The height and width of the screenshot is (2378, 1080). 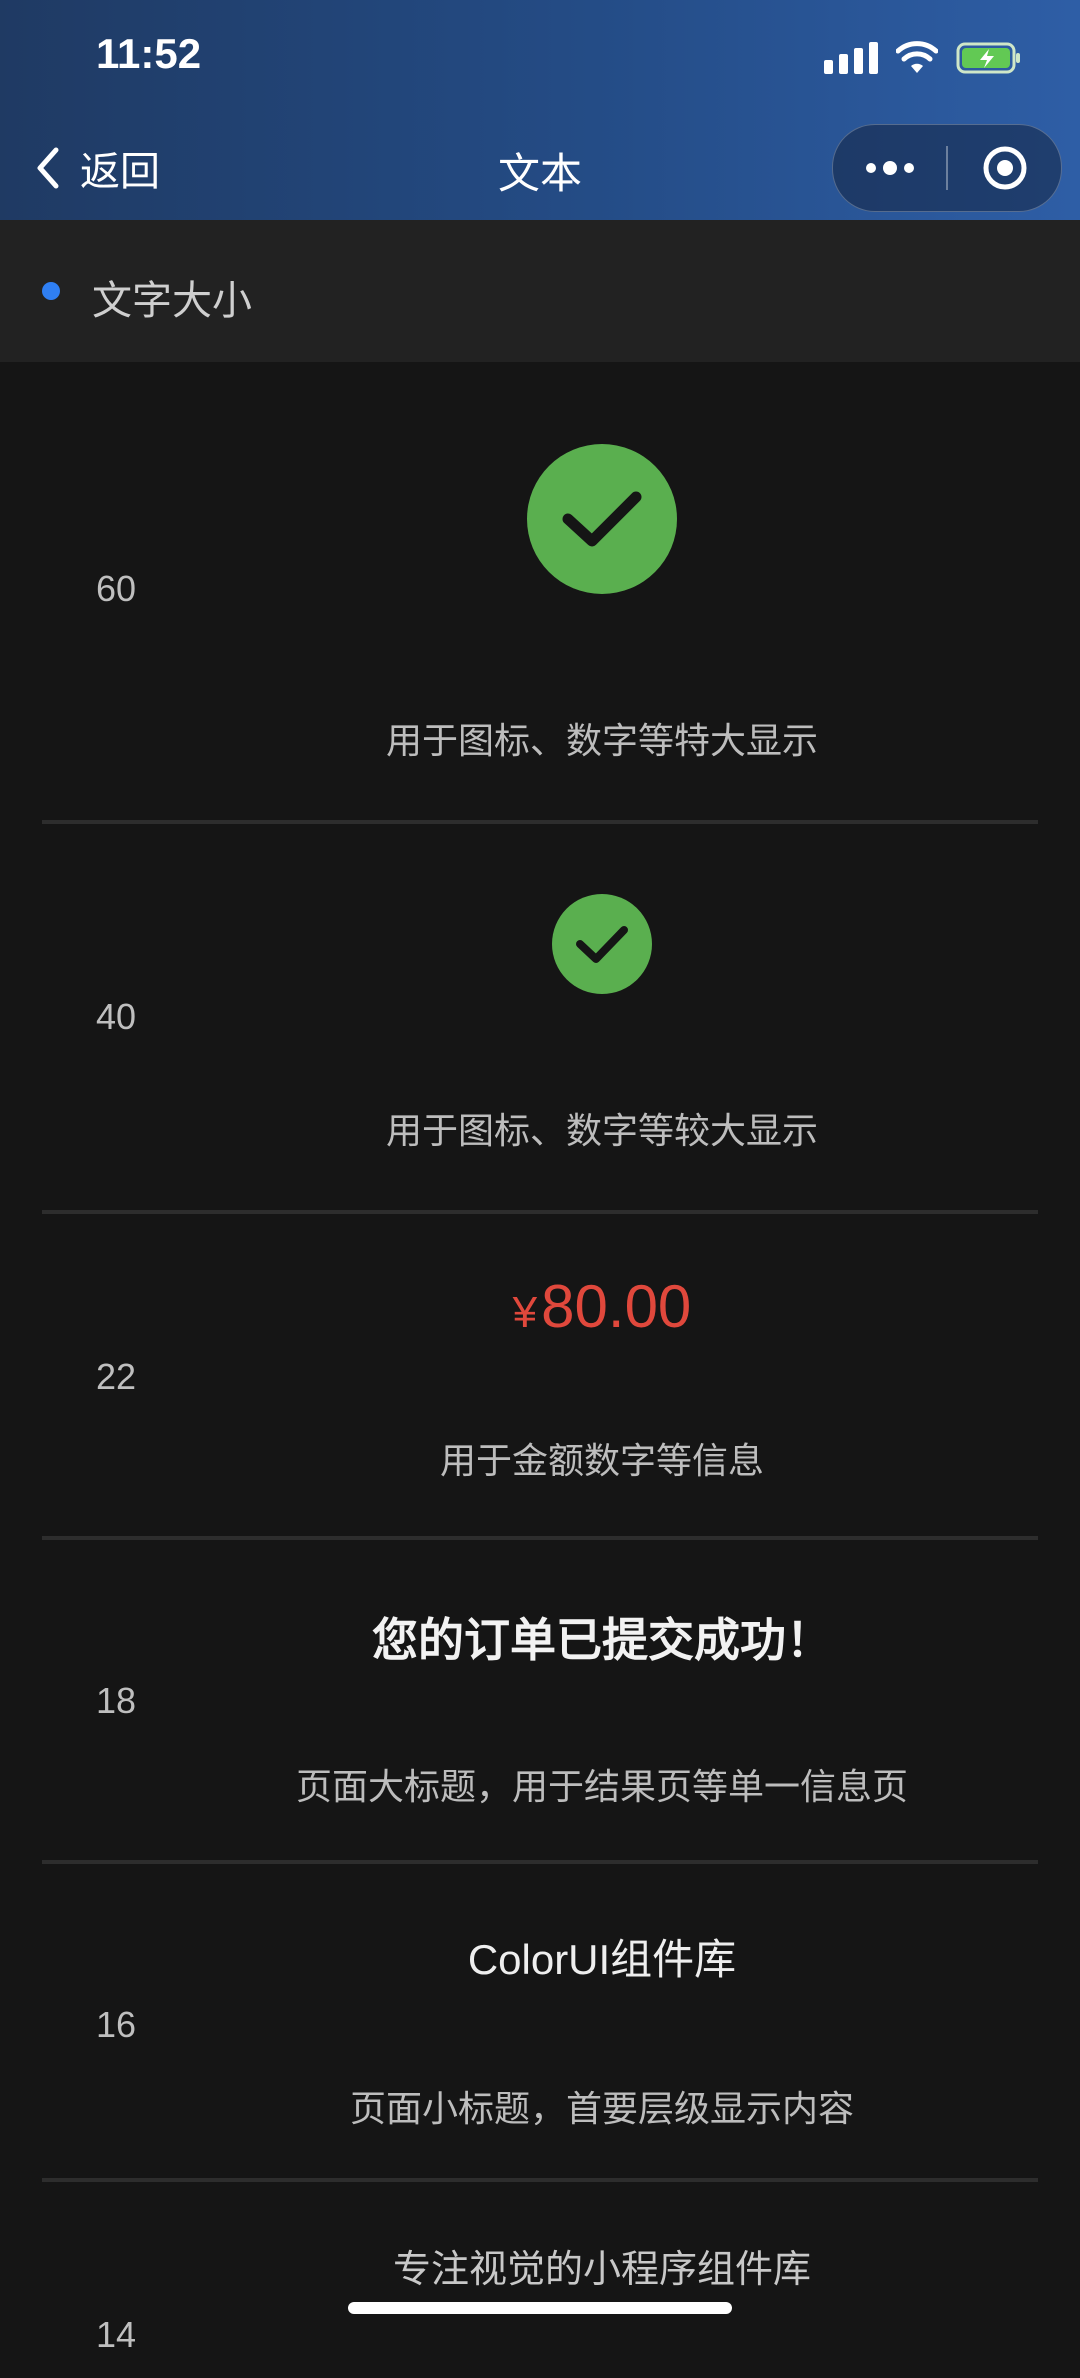 I want to click on font-size-row-22: ¥80.00 22 用于金额数字等信息, so click(x=540, y=1375).